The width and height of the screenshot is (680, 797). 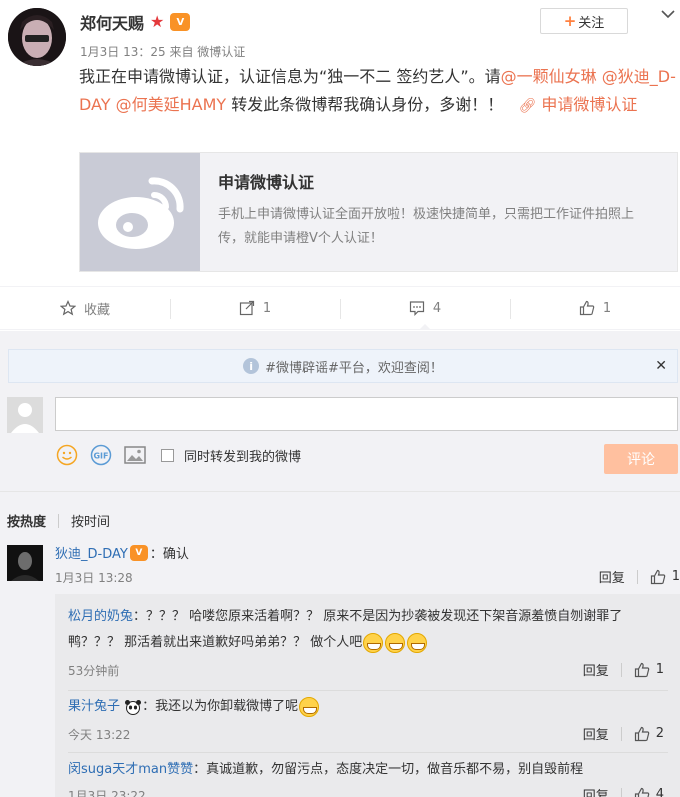 I want to click on image-icon, so click(x=135, y=455).